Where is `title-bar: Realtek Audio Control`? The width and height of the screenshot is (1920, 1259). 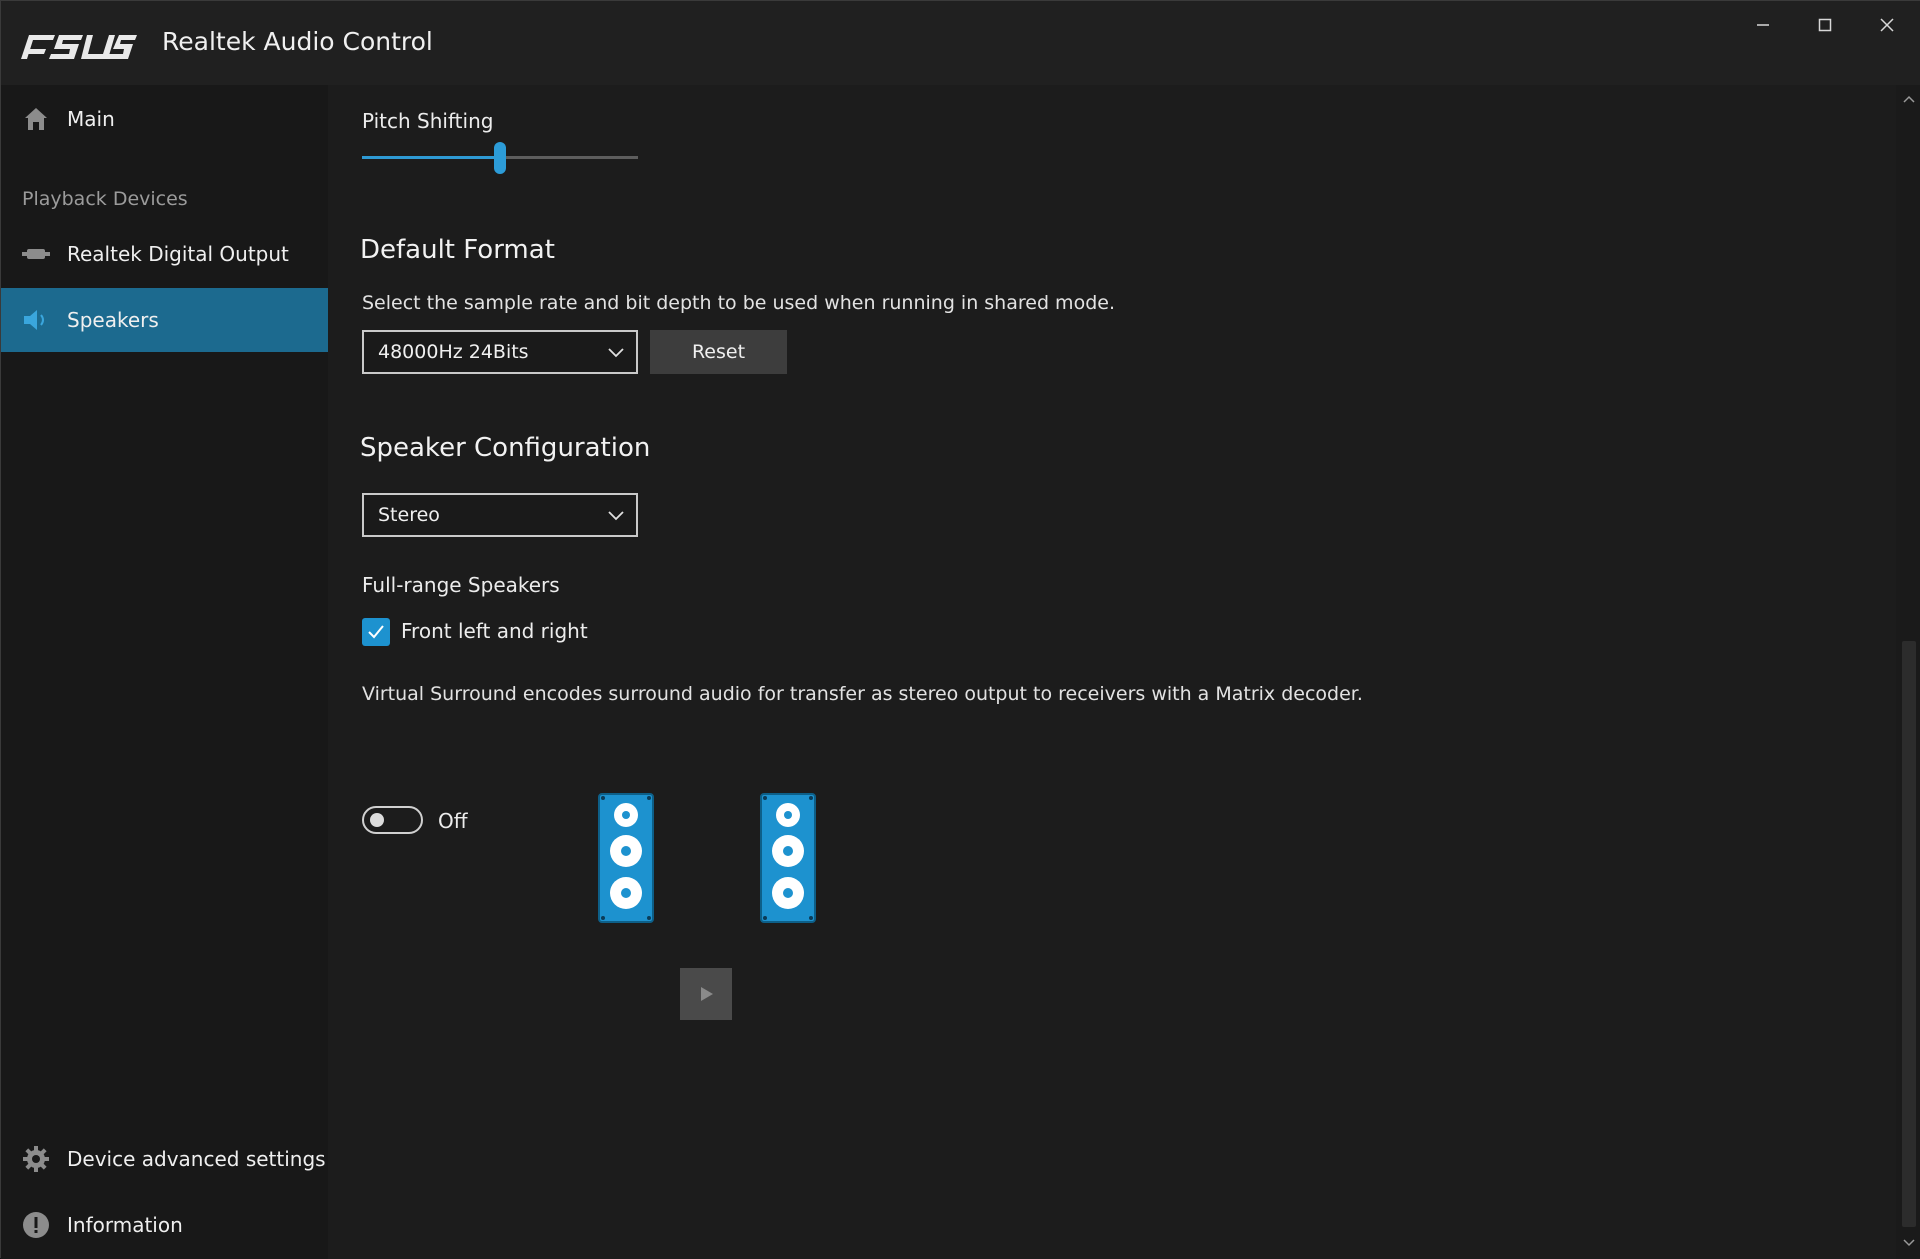 title-bar: Realtek Audio Control is located at coordinates (960, 43).